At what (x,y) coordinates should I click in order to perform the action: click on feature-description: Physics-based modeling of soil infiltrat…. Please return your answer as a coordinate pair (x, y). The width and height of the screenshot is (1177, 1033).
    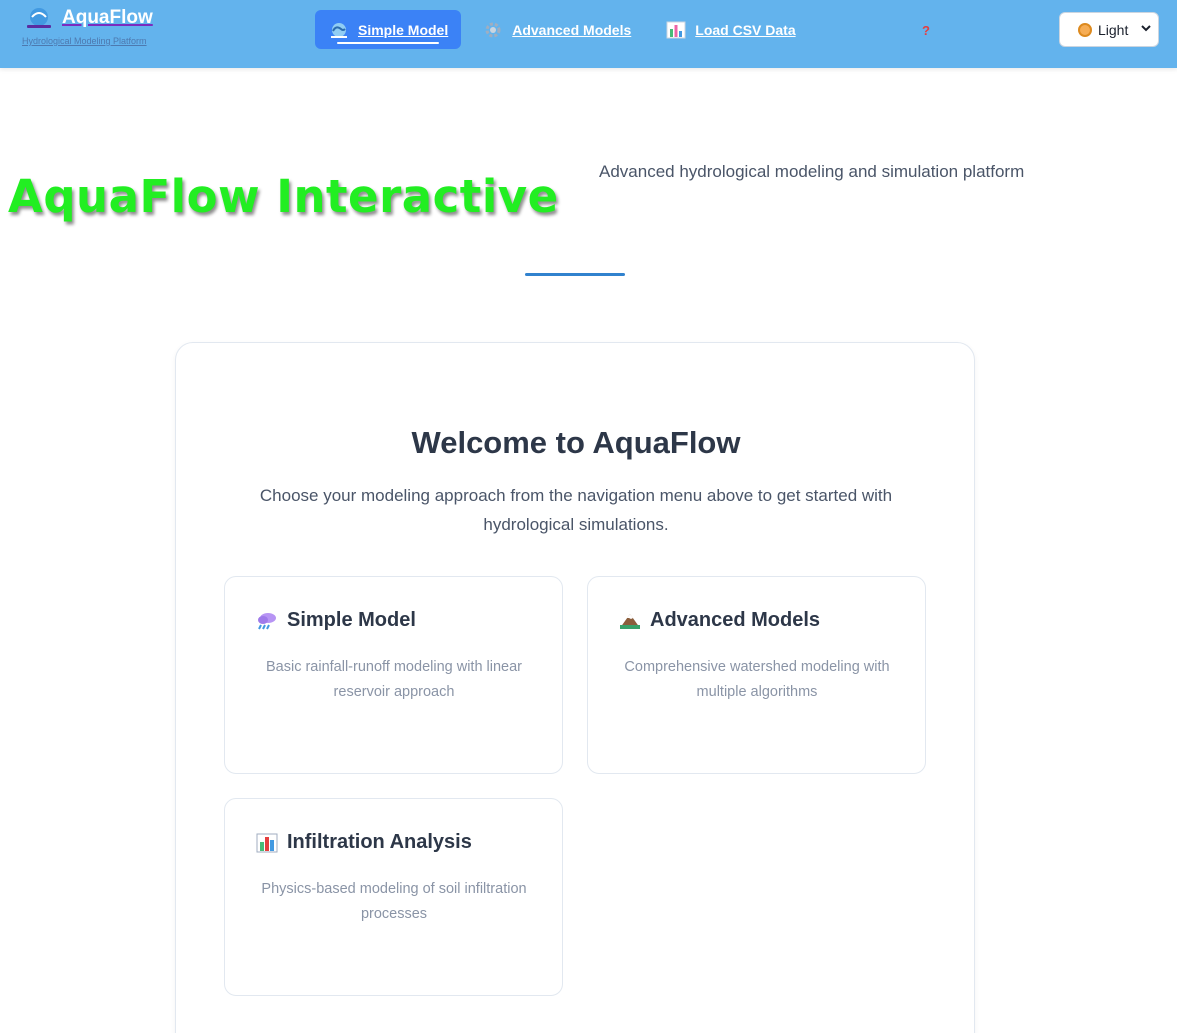
    Looking at the image, I should click on (394, 901).